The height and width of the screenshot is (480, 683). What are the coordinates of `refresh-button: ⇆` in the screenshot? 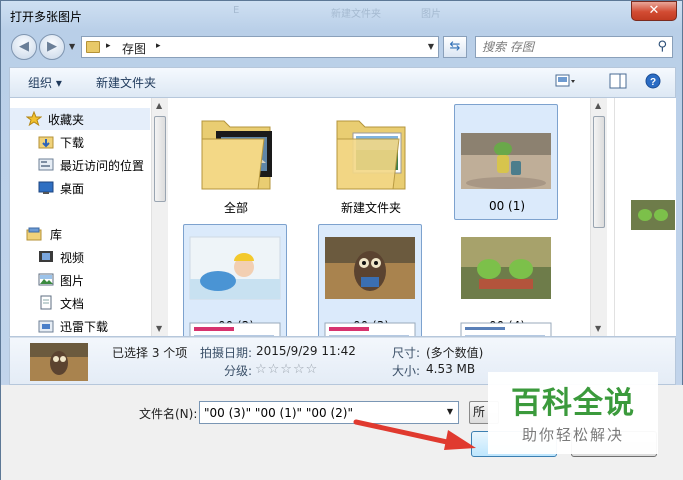 It's located at (455, 47).